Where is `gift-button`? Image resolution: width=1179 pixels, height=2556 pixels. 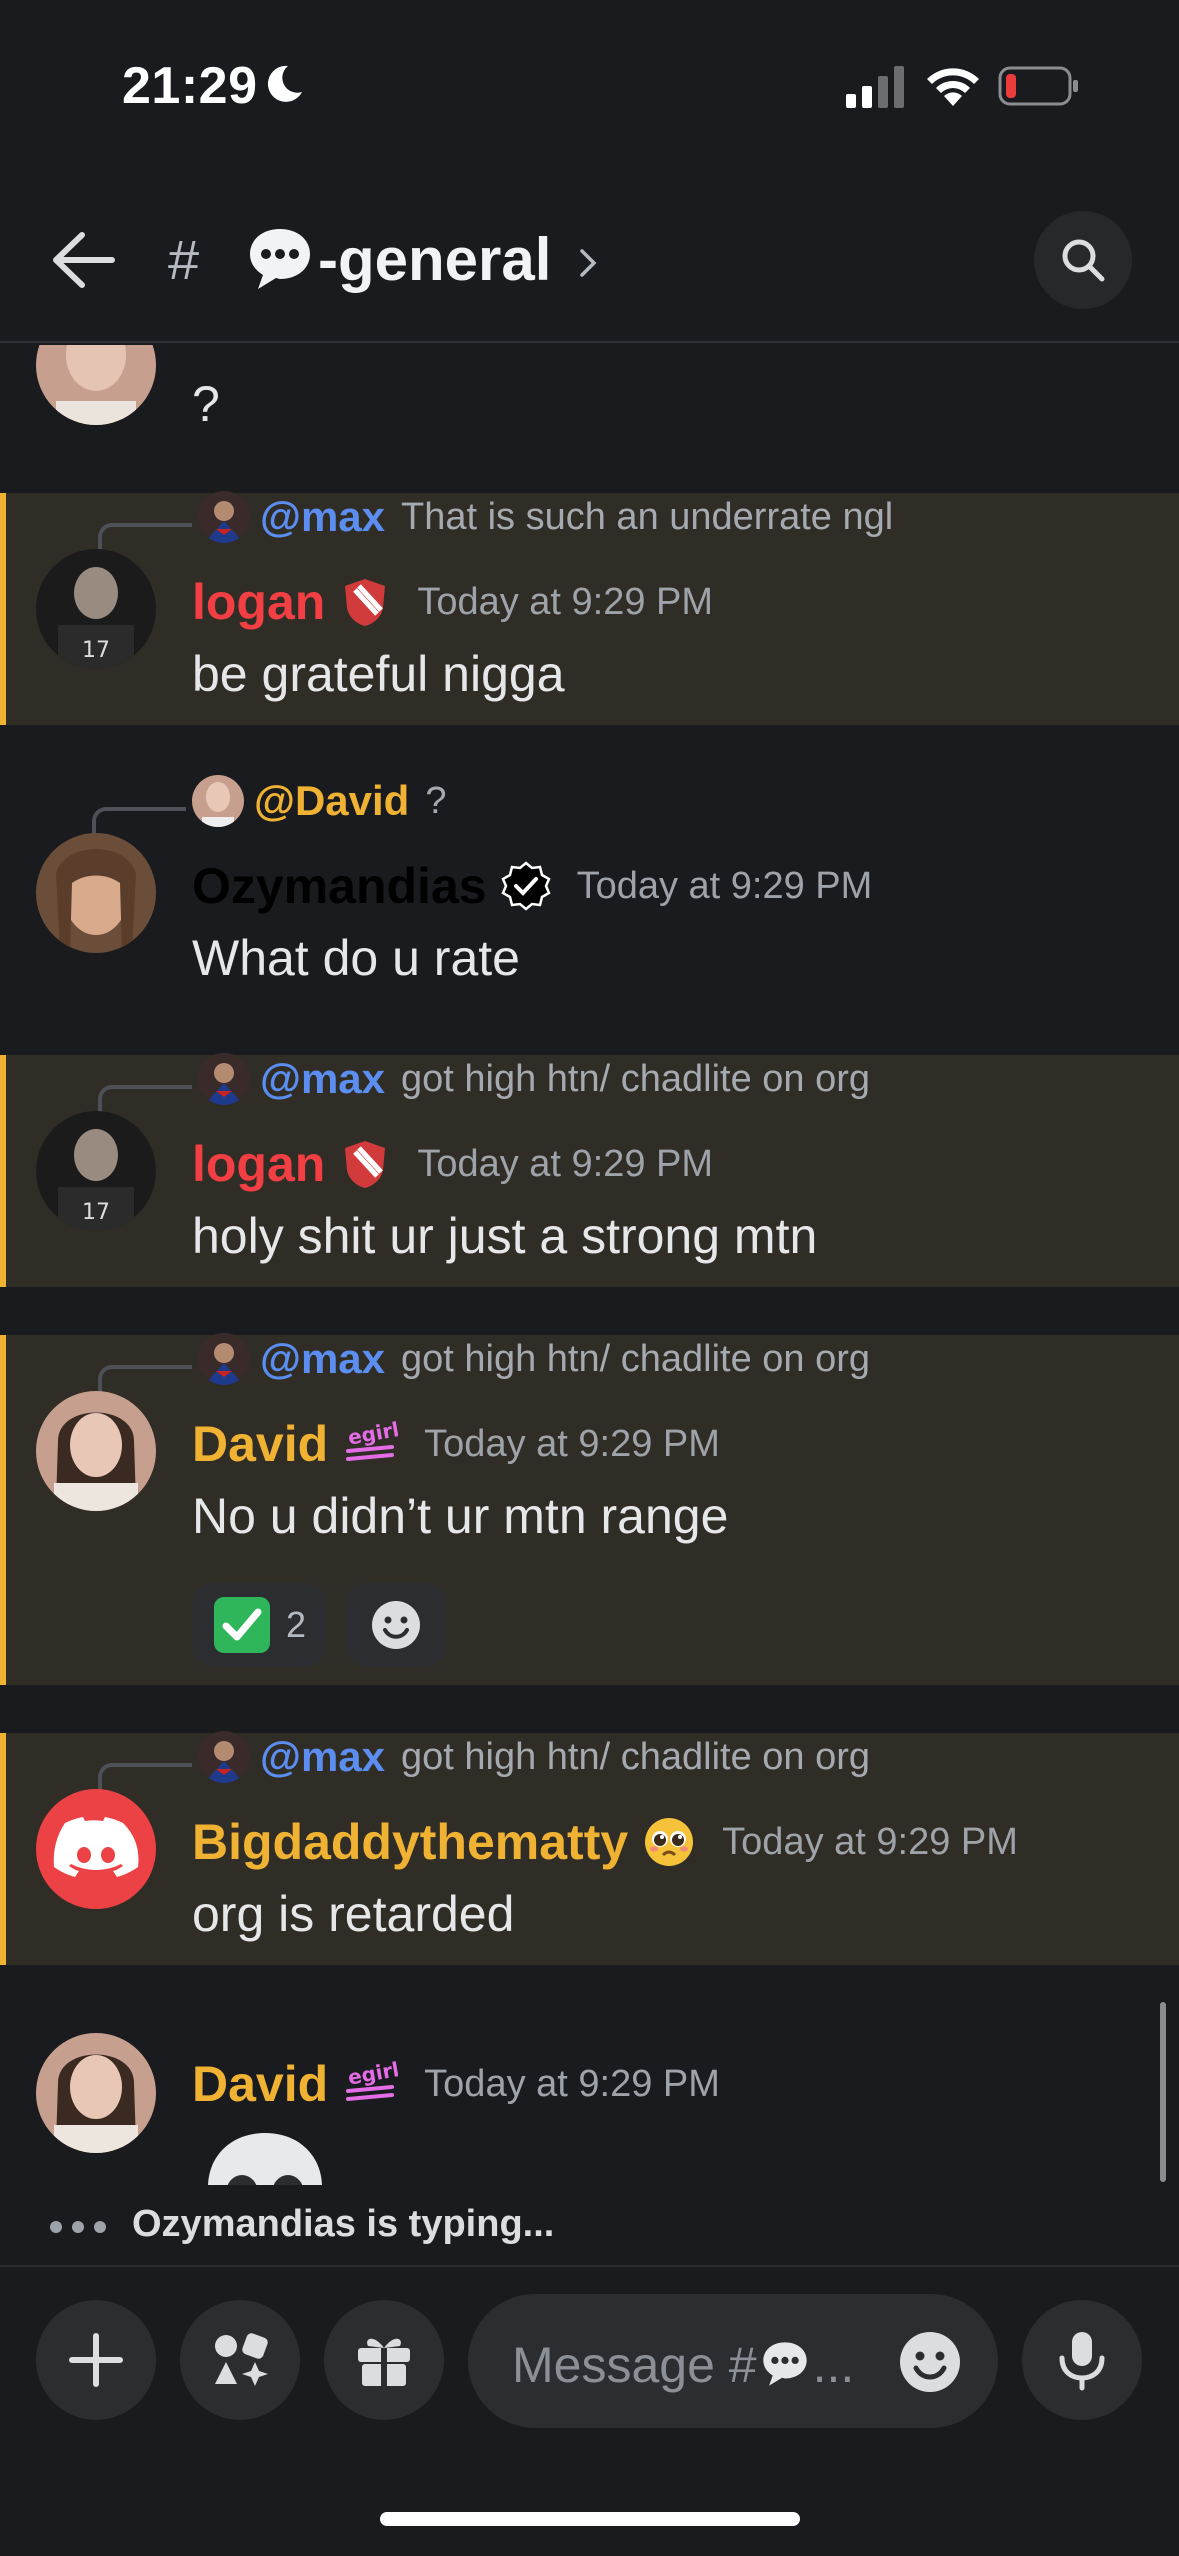
gift-button is located at coordinates (384, 2360).